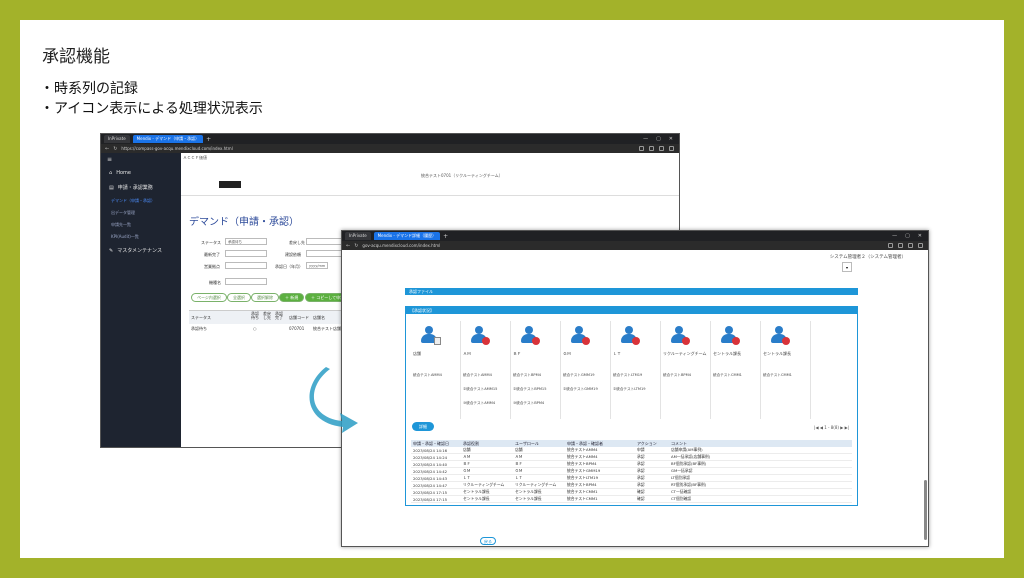 The height and width of the screenshot is (578, 1024). What do you see at coordinates (230, 184) in the screenshot?
I see `logo-block` at bounding box center [230, 184].